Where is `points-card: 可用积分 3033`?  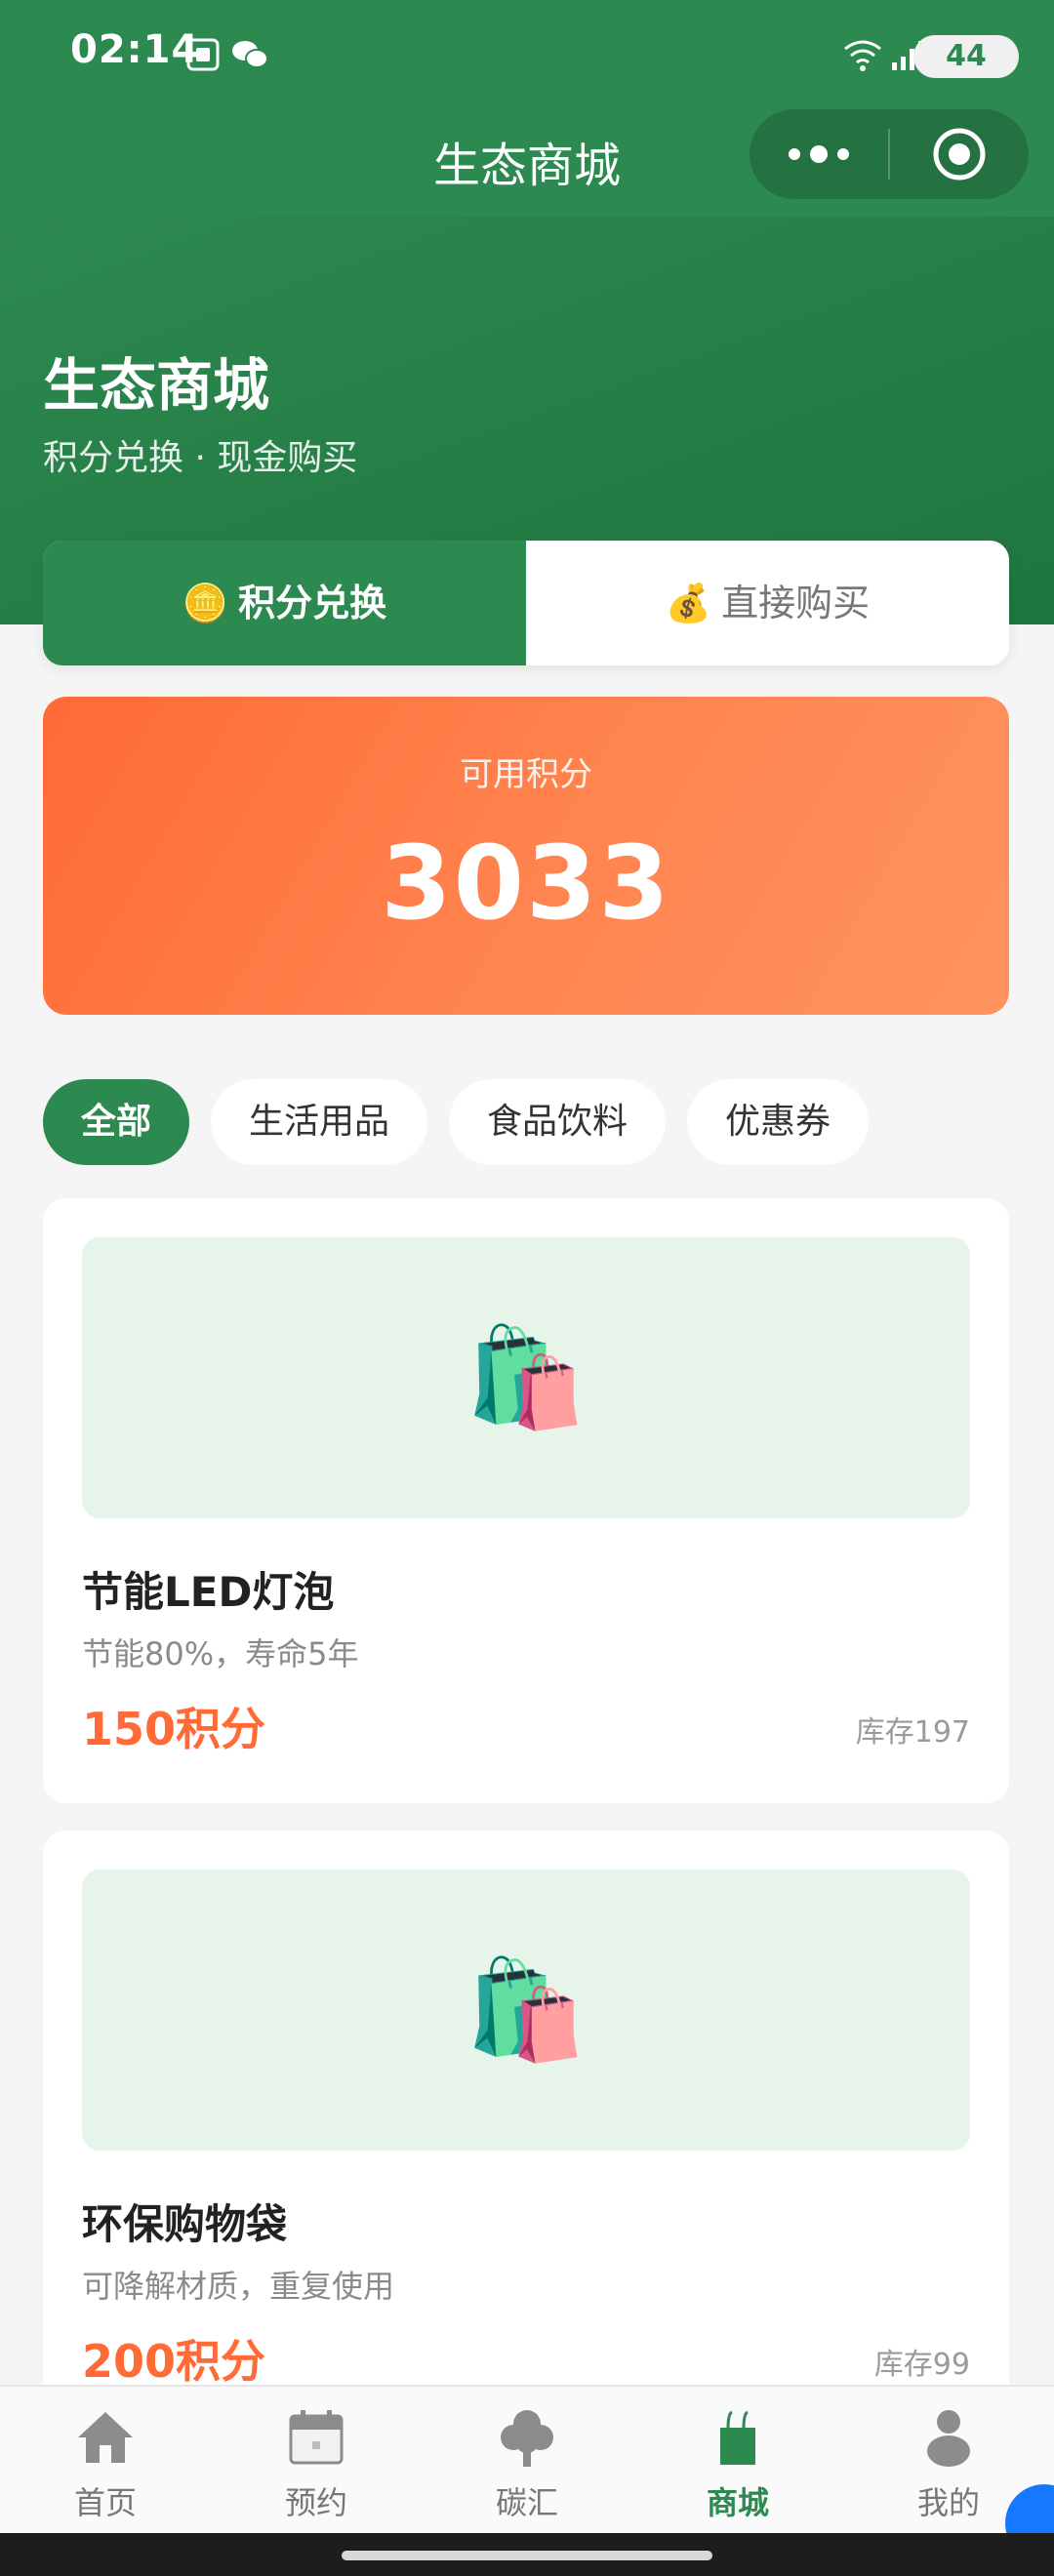
points-card: 可用积分 3033 is located at coordinates (526, 856).